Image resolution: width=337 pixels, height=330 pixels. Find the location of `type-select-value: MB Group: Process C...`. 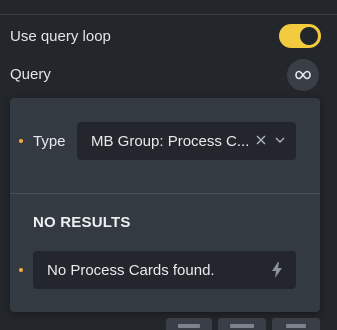

type-select-value: MB Group: Process C... is located at coordinates (170, 141).